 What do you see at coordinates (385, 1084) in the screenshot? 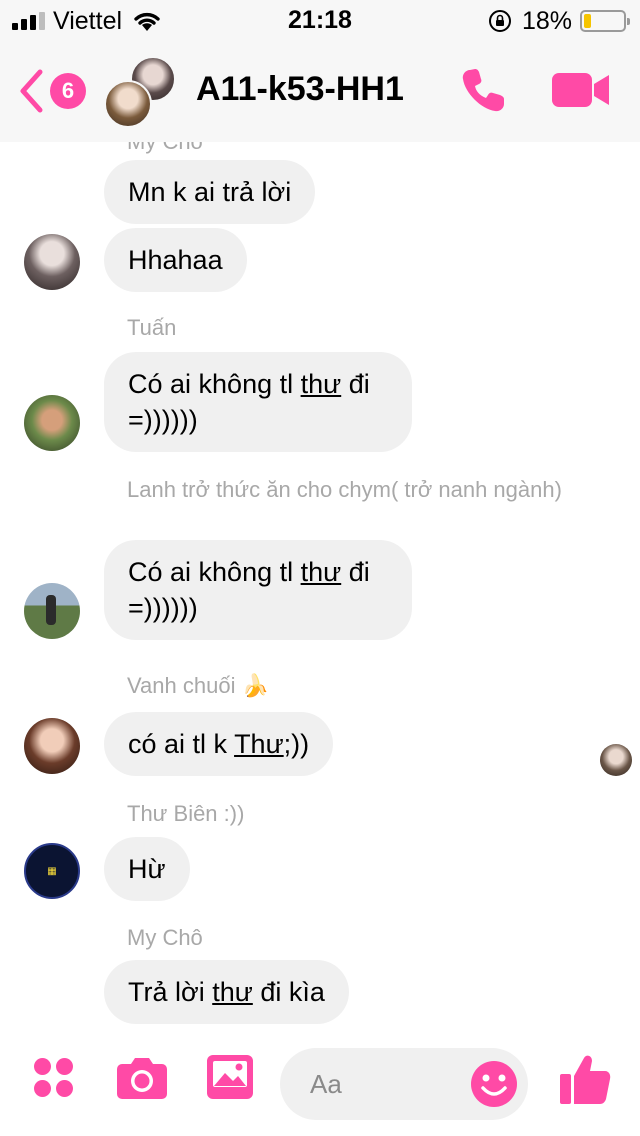
I see `message-input` at bounding box center [385, 1084].